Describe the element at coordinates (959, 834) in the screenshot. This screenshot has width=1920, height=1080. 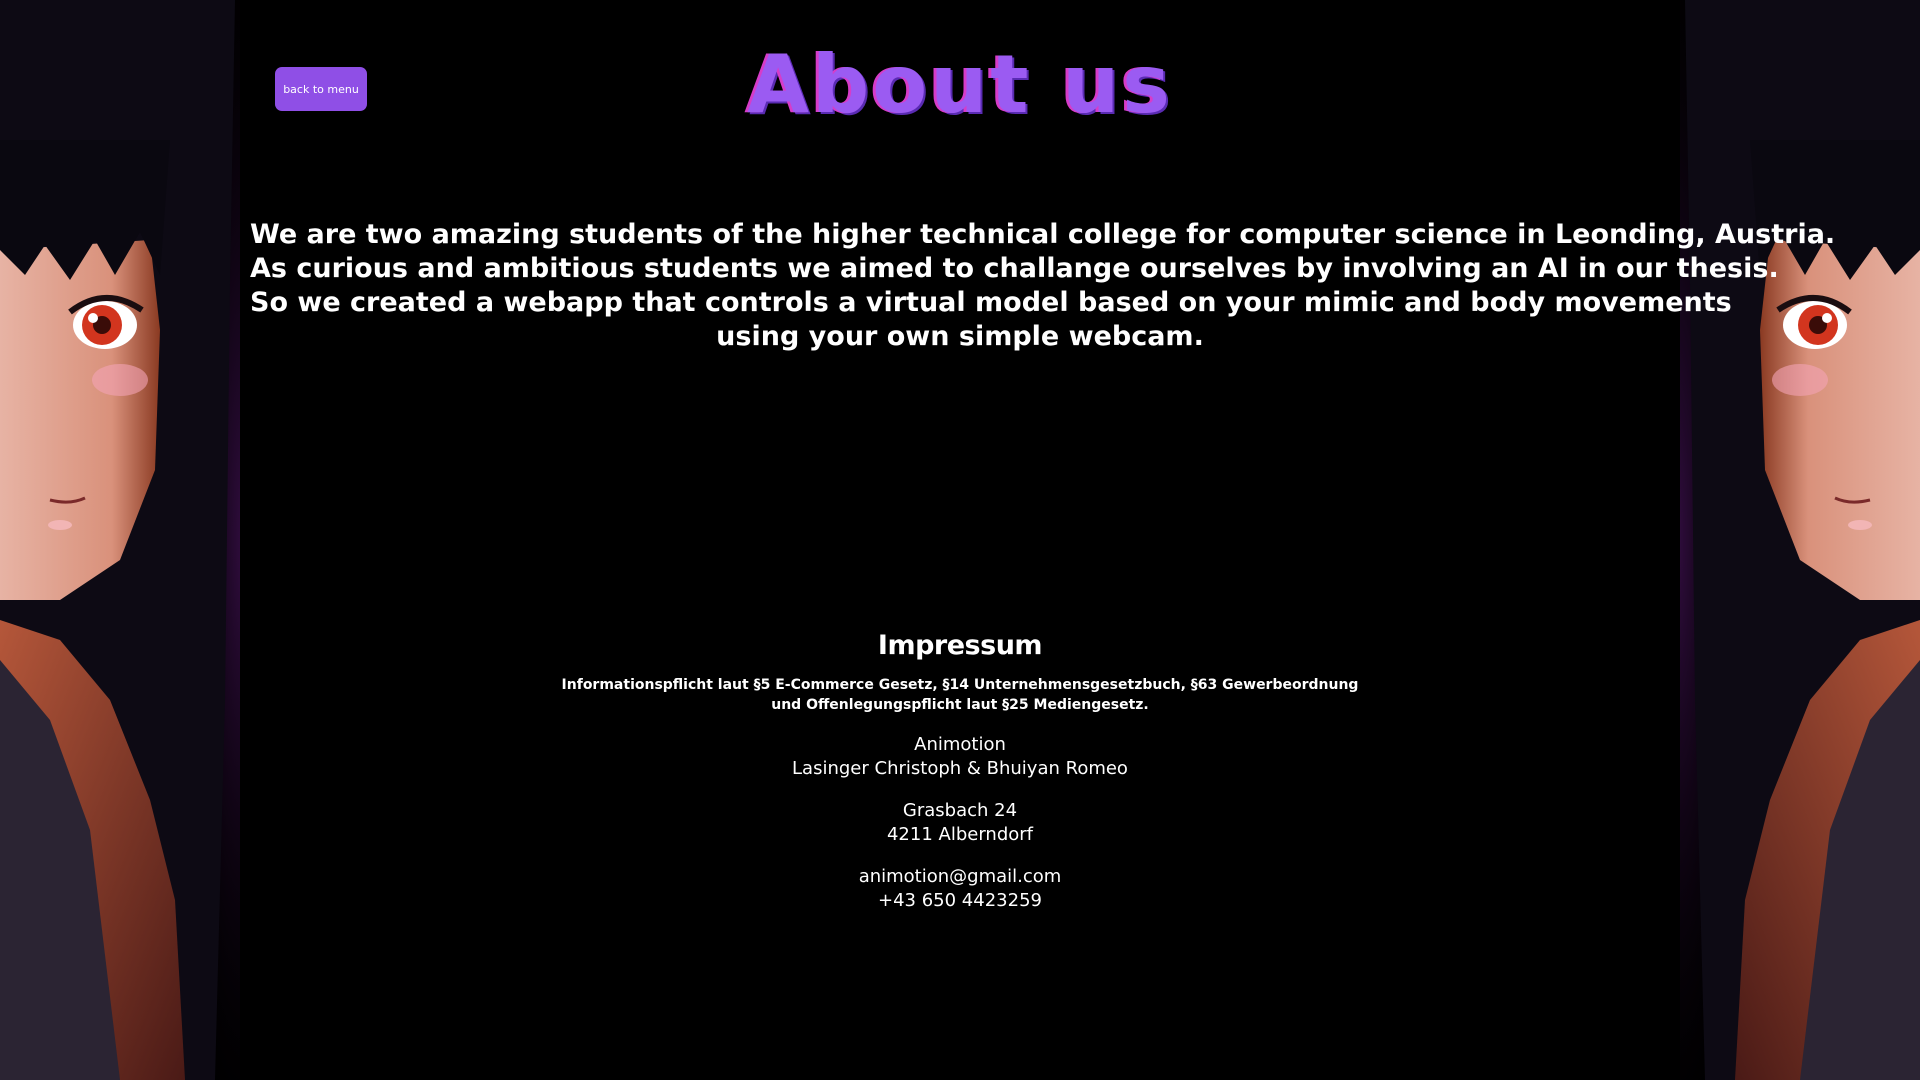
I see `address-city: 4211 Alberndorf` at that location.